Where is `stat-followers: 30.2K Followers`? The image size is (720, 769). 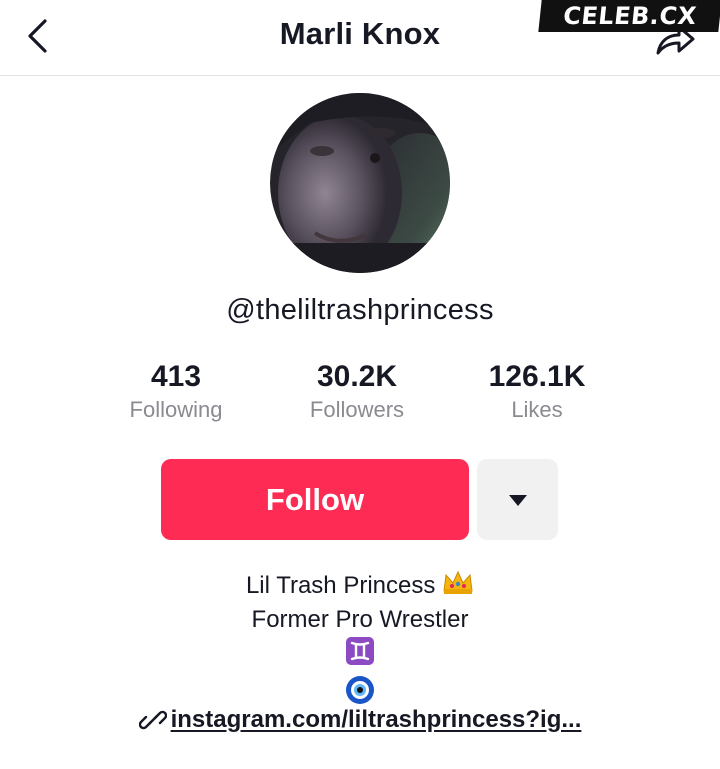 stat-followers: 30.2K Followers is located at coordinates (357, 392).